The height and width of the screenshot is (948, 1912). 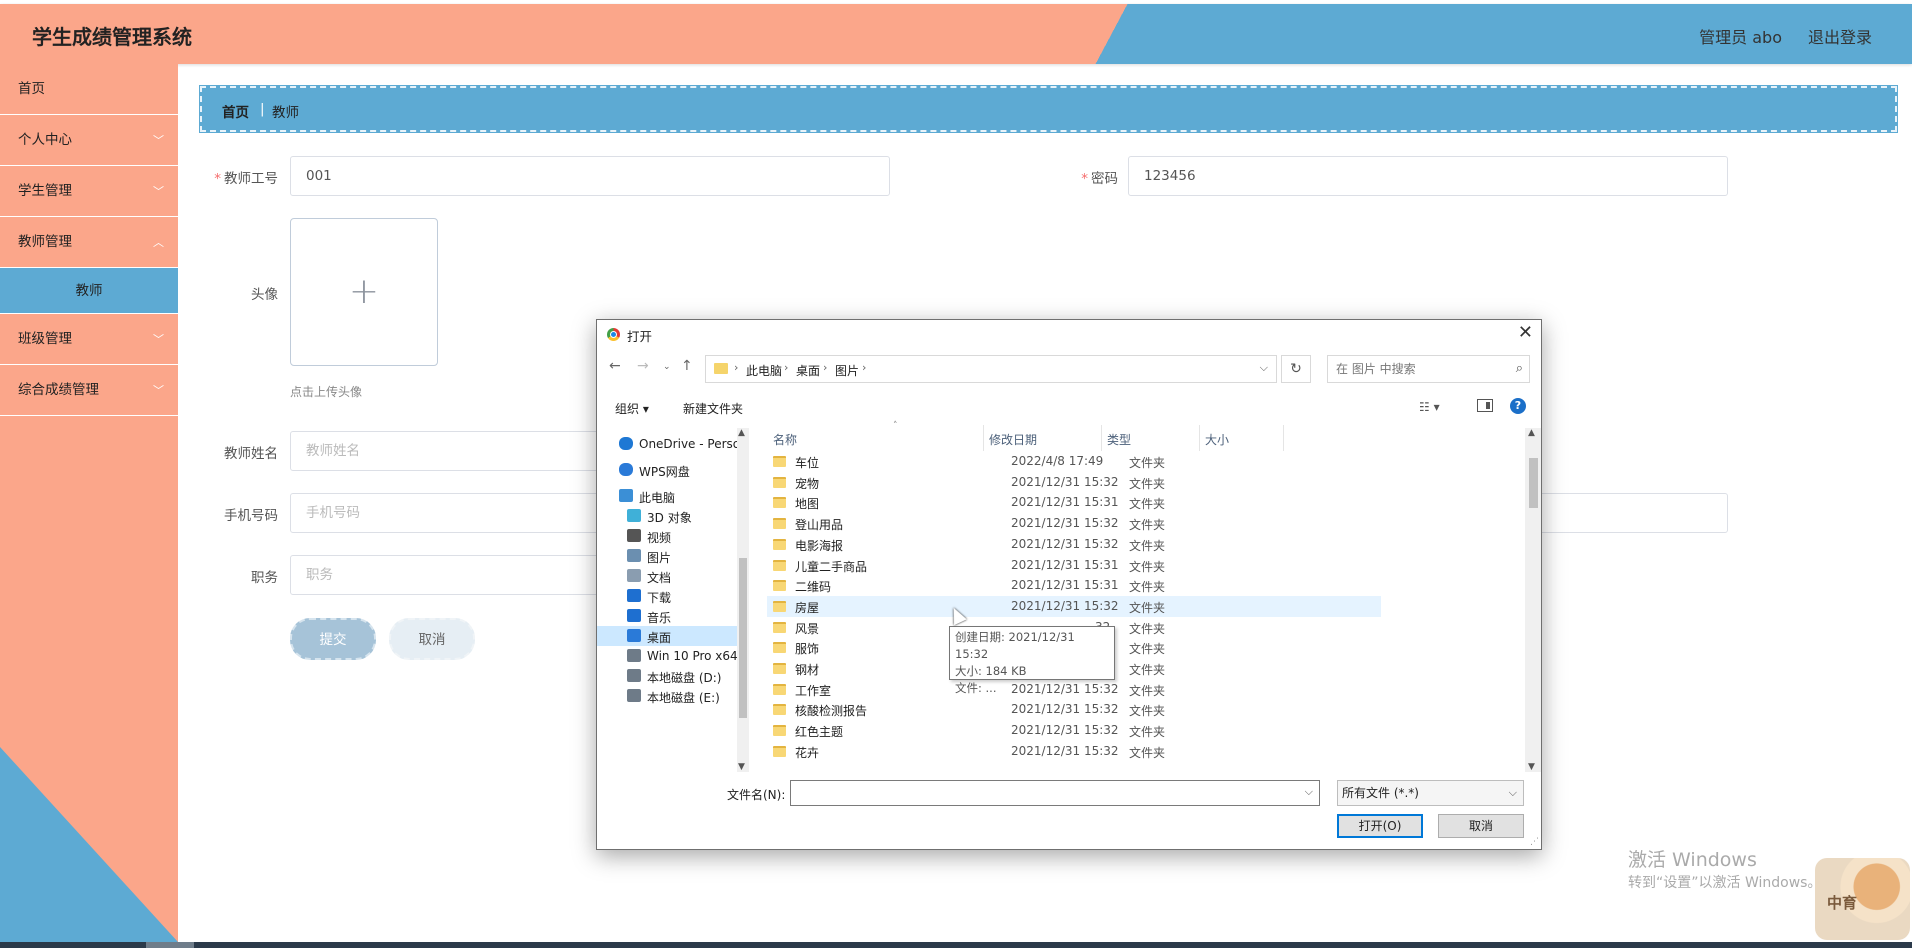 What do you see at coordinates (667, 676) in the screenshot?
I see `nav-tree-item: 本地磁盘 (D:)` at bounding box center [667, 676].